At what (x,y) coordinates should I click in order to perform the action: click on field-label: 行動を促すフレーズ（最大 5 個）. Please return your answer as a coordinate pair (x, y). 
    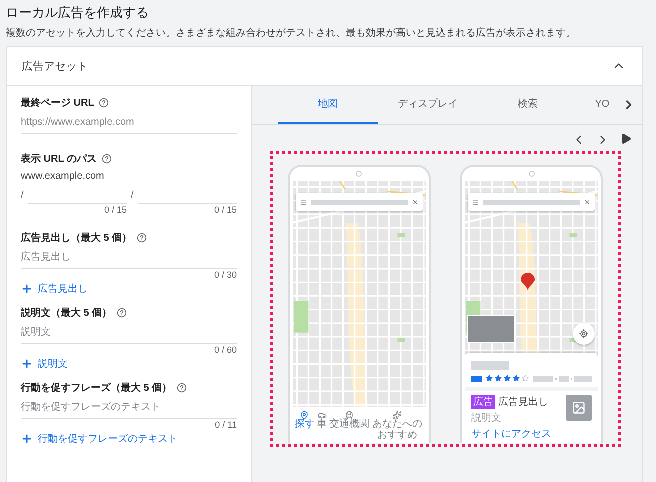
    Looking at the image, I should click on (96, 388).